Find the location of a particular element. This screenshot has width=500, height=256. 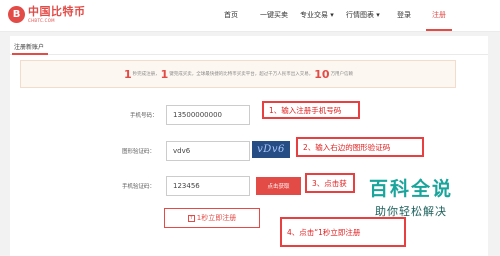

nav-charts: 行情图表 ▾ is located at coordinates (363, 15).